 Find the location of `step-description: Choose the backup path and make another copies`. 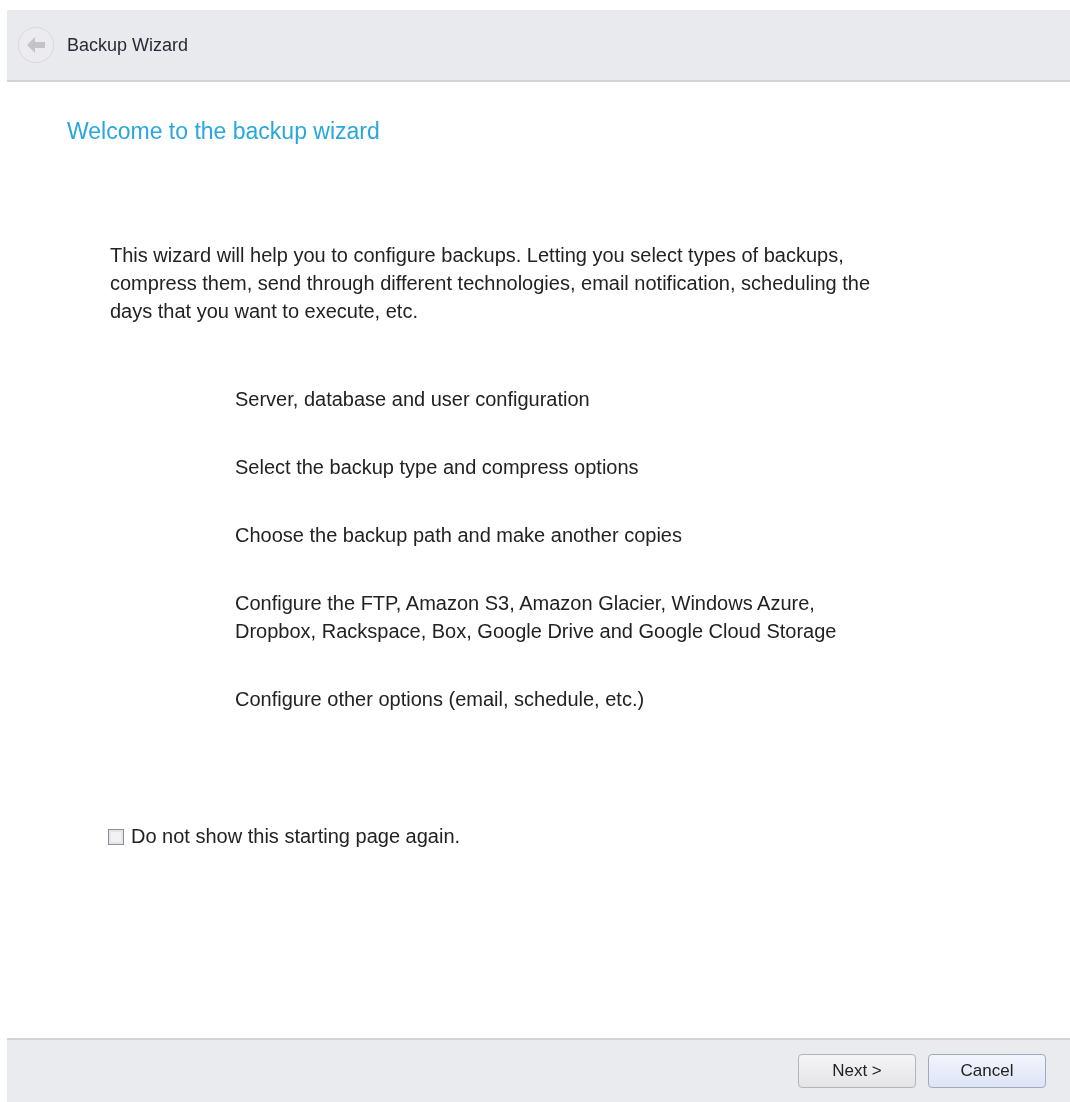

step-description: Choose the backup path and make another copies is located at coordinates (459, 535).